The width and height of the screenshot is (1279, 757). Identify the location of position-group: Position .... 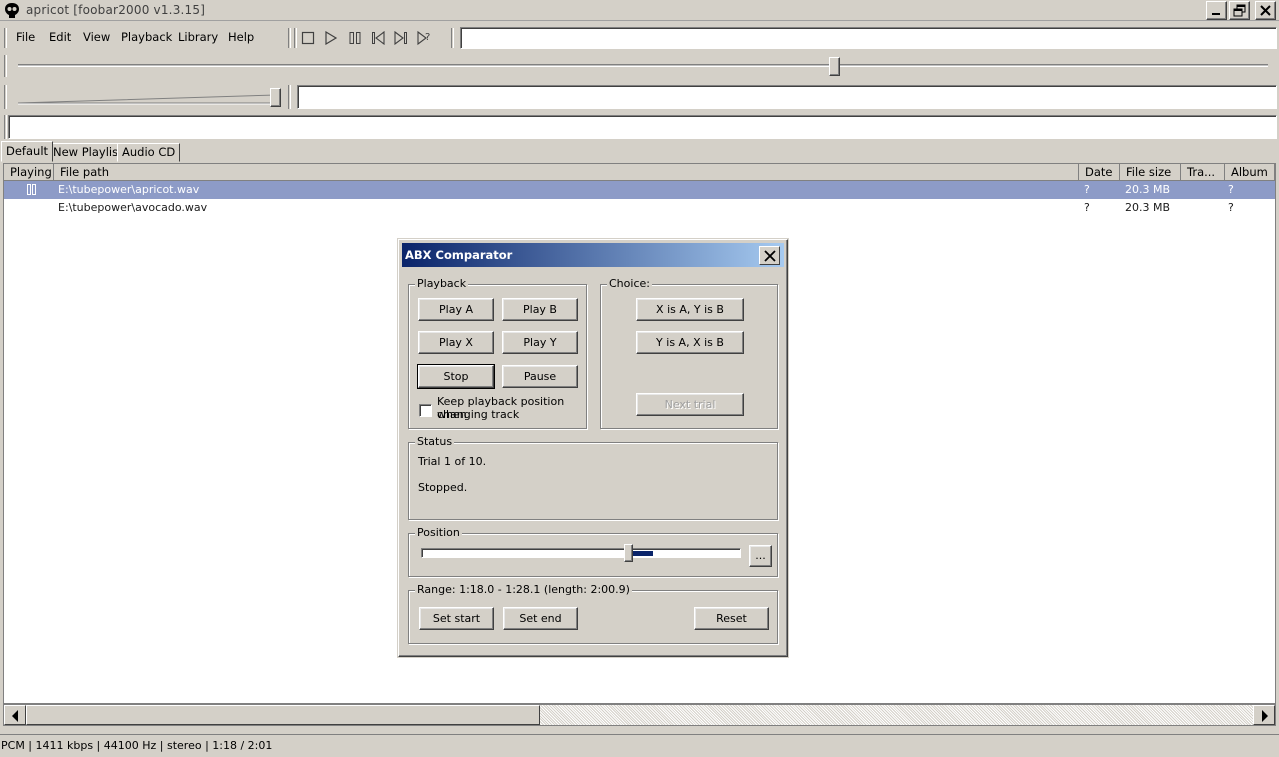
(593, 551).